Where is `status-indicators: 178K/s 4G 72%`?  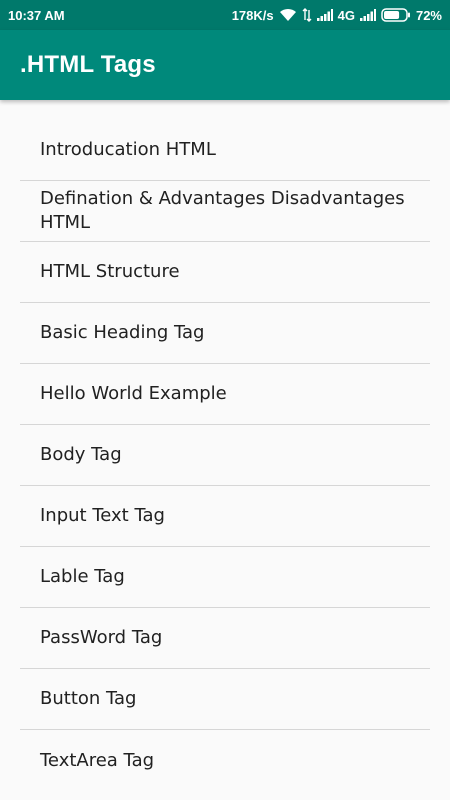
status-indicators: 178K/s 4G 72% is located at coordinates (337, 15).